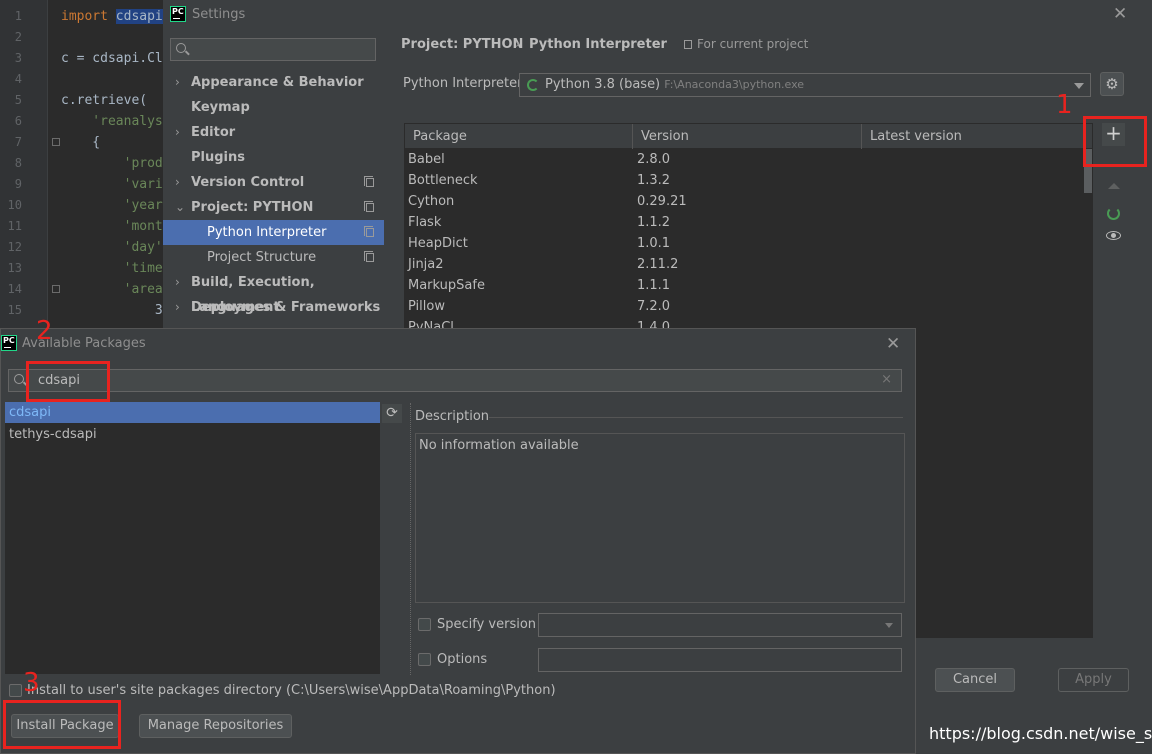 Image resolution: width=1152 pixels, height=754 pixels. Describe the element at coordinates (748, 222) in the screenshot. I see `table-row: Flask 1.1.2` at that location.